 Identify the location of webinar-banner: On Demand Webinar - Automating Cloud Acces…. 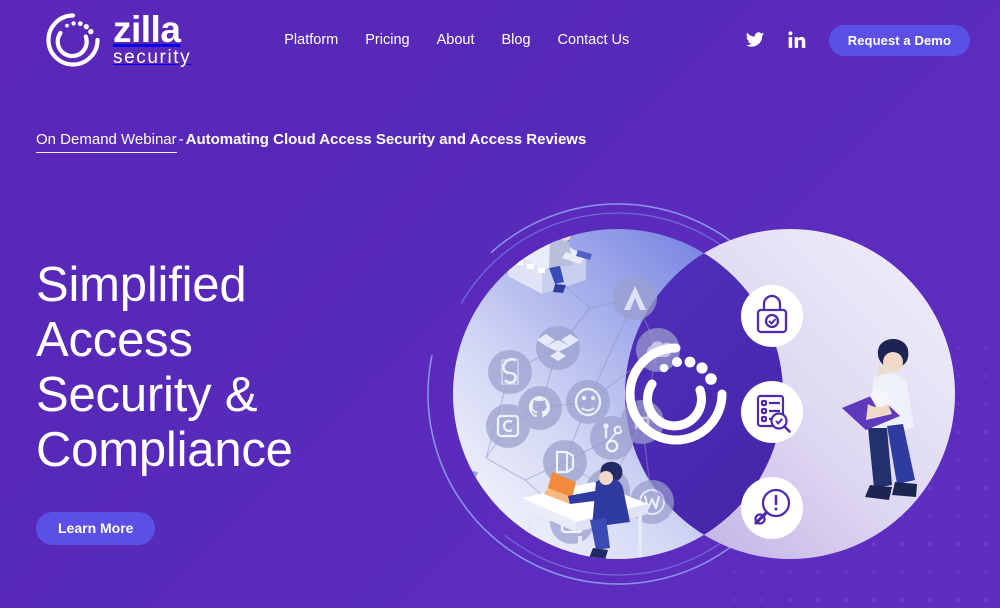
(311, 142).